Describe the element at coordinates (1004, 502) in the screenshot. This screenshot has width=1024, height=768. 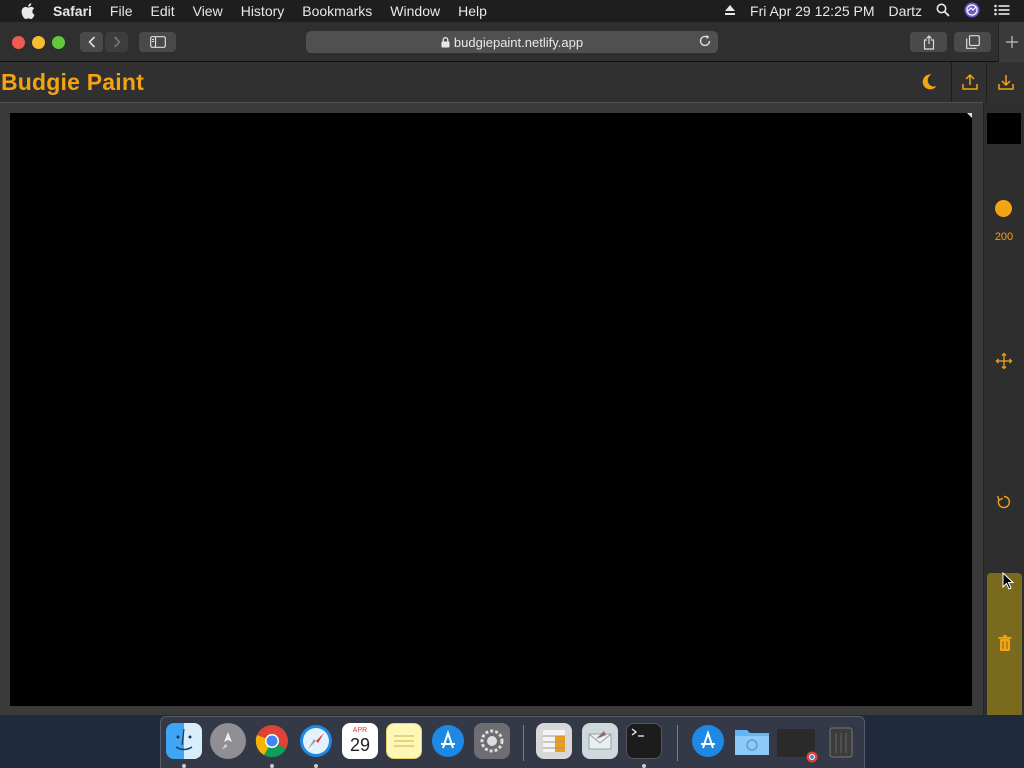
I see `undo-icon` at that location.